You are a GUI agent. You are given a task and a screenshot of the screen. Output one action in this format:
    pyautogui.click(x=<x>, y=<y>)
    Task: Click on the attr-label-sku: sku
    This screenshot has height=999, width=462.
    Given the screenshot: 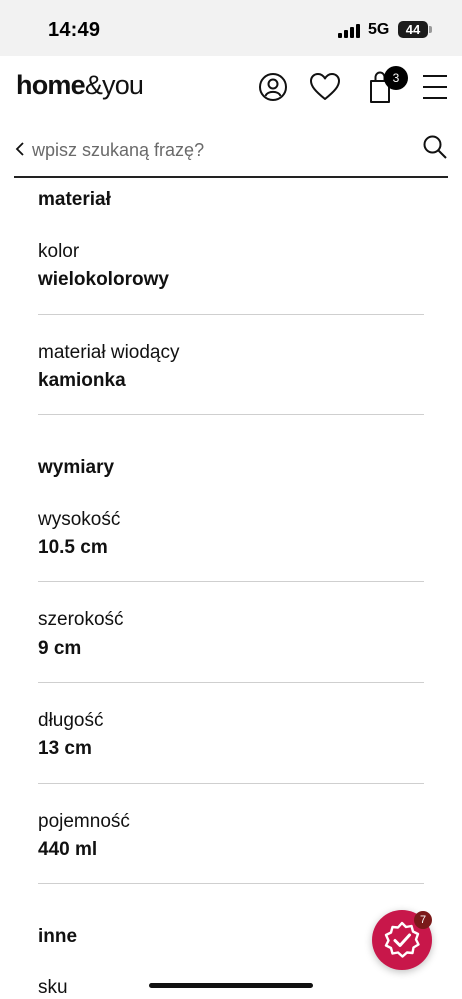 What is the action you would take?
    pyautogui.click(x=53, y=987)
    